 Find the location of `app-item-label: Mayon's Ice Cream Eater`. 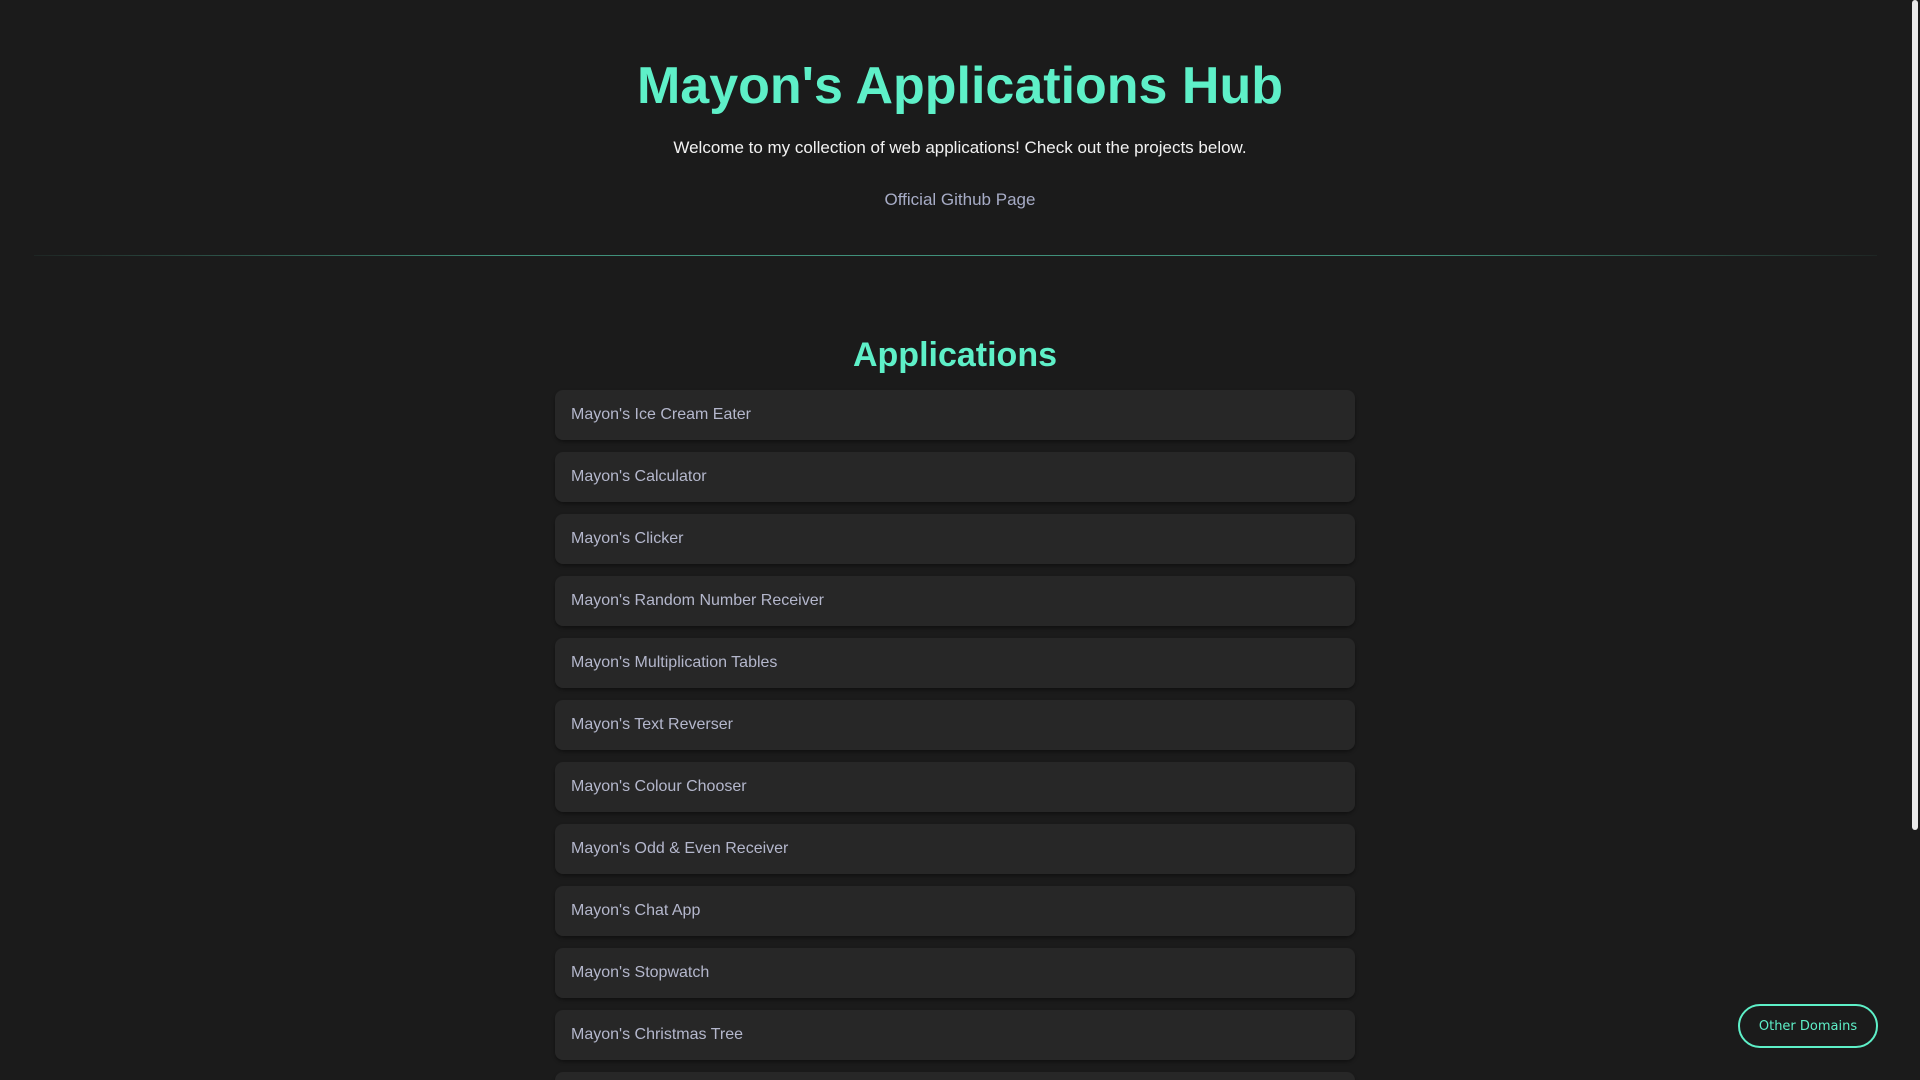

app-item-label: Mayon's Ice Cream Eater is located at coordinates (661, 414).